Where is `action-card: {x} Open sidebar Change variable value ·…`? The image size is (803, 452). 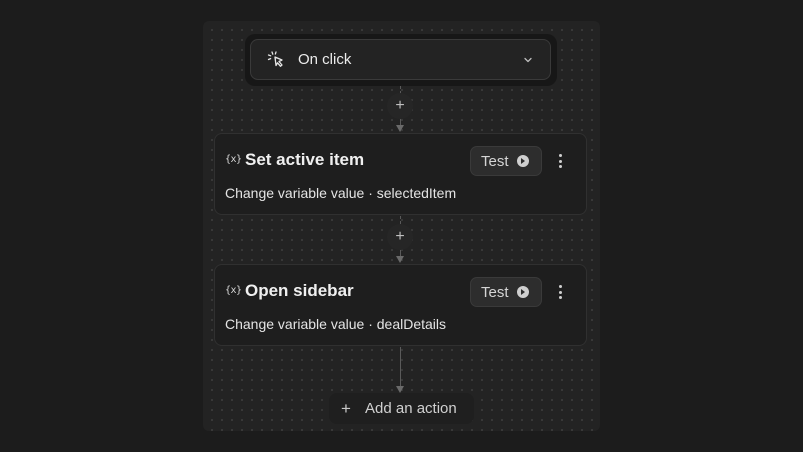
action-card: {x} Open sidebar Change variable value ·… is located at coordinates (400, 305).